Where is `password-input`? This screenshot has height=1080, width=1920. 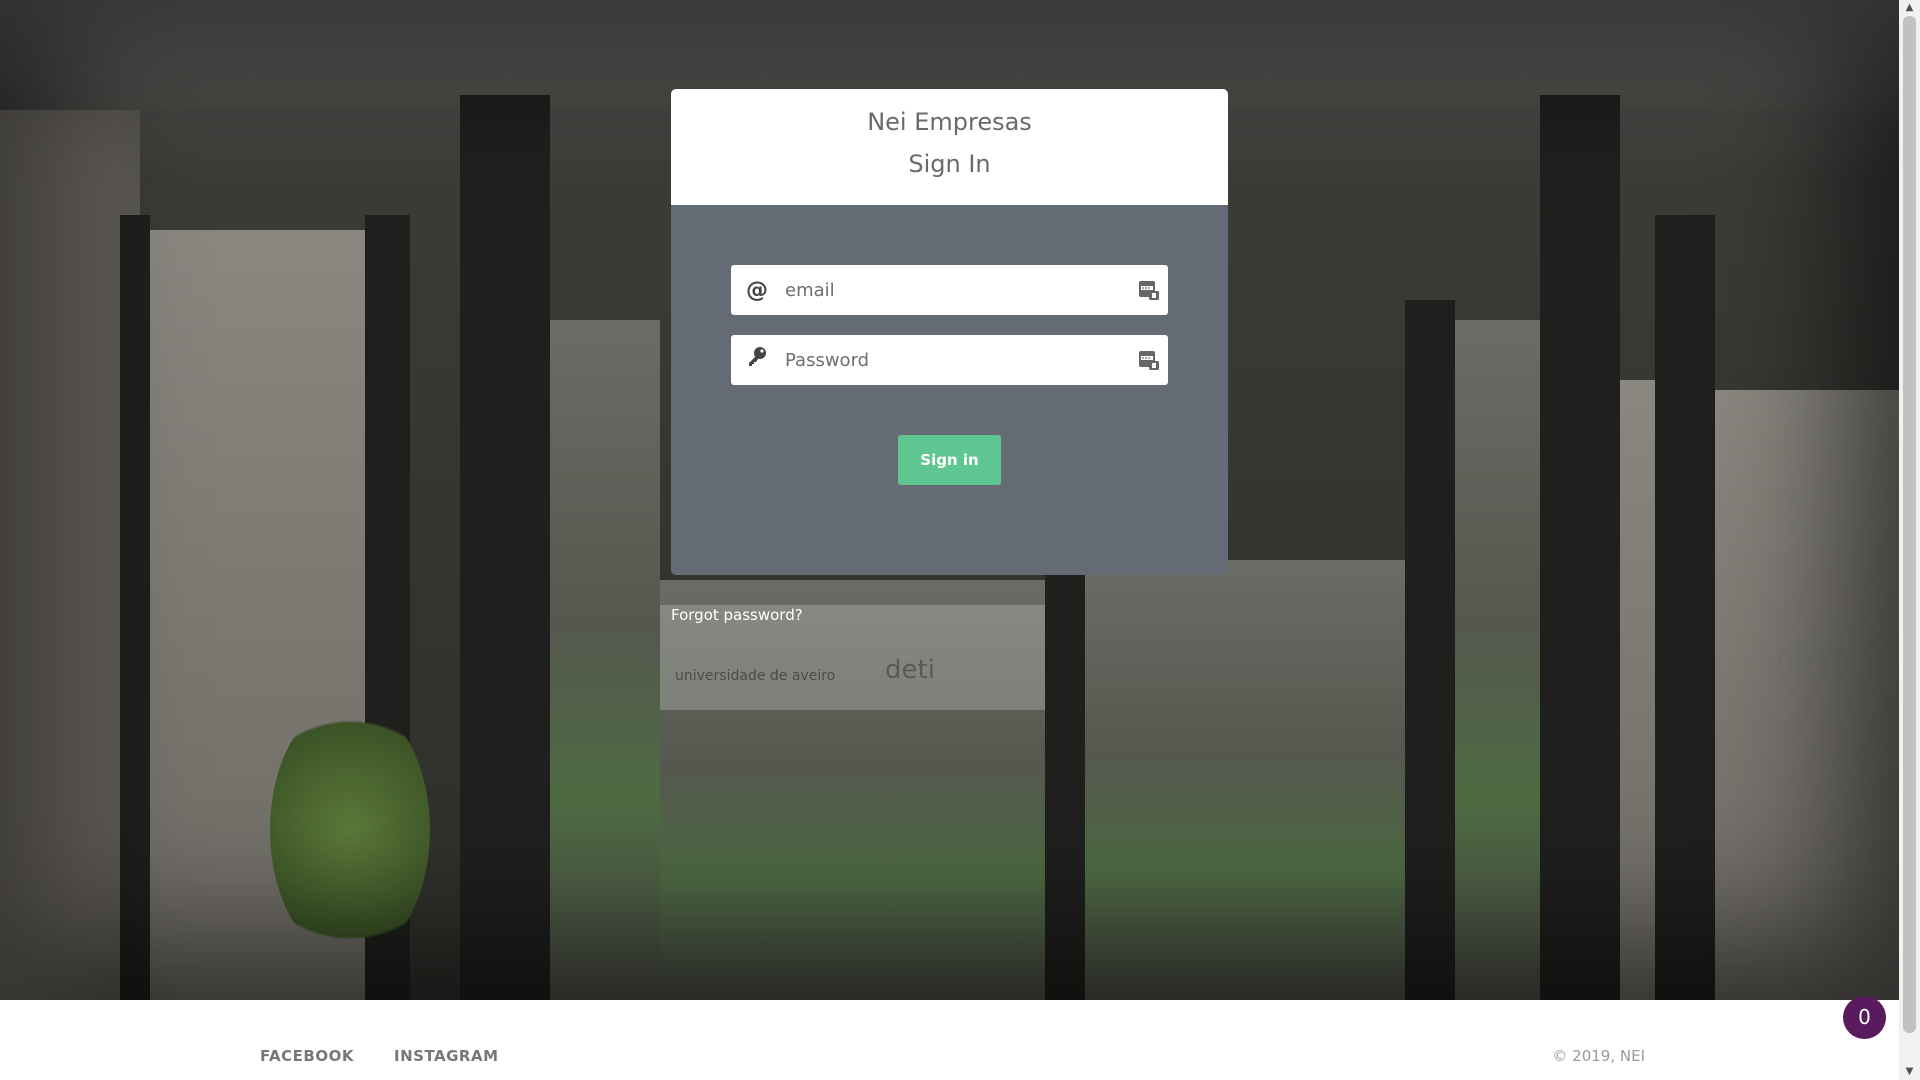
password-input is located at coordinates (960, 360).